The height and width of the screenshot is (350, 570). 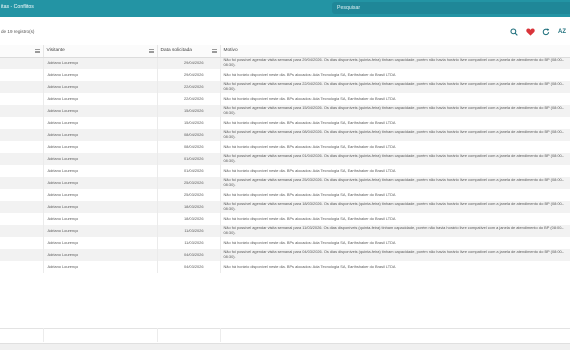 What do you see at coordinates (22, 51) in the screenshot?
I see `column-header-select` at bounding box center [22, 51].